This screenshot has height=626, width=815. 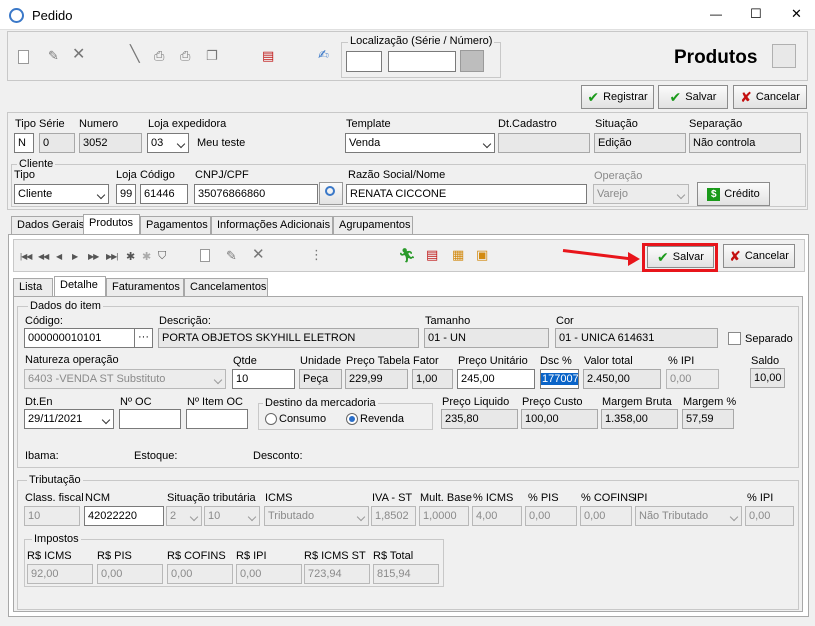 I want to click on valor-total-input: 2.450,00, so click(x=622, y=379).